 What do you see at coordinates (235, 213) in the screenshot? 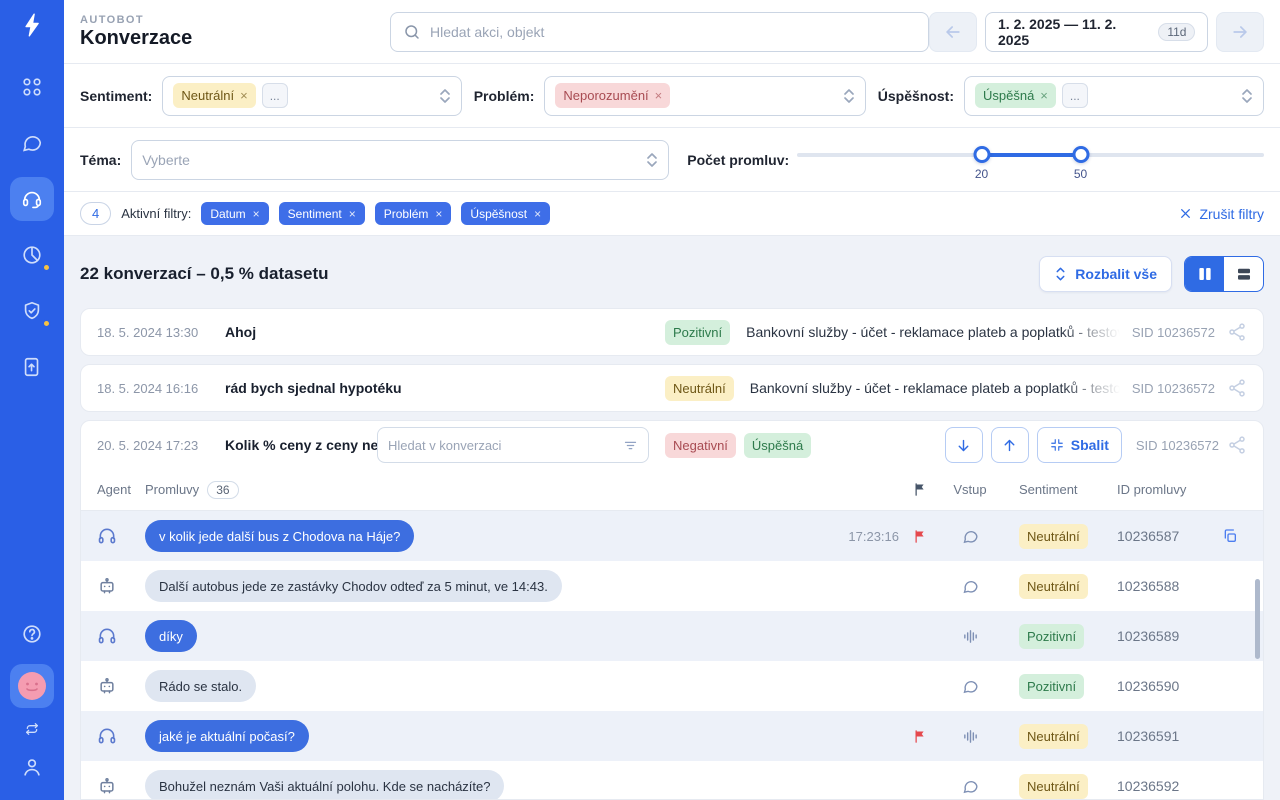
I see `active-filter-chip-date: Datum ×` at bounding box center [235, 213].